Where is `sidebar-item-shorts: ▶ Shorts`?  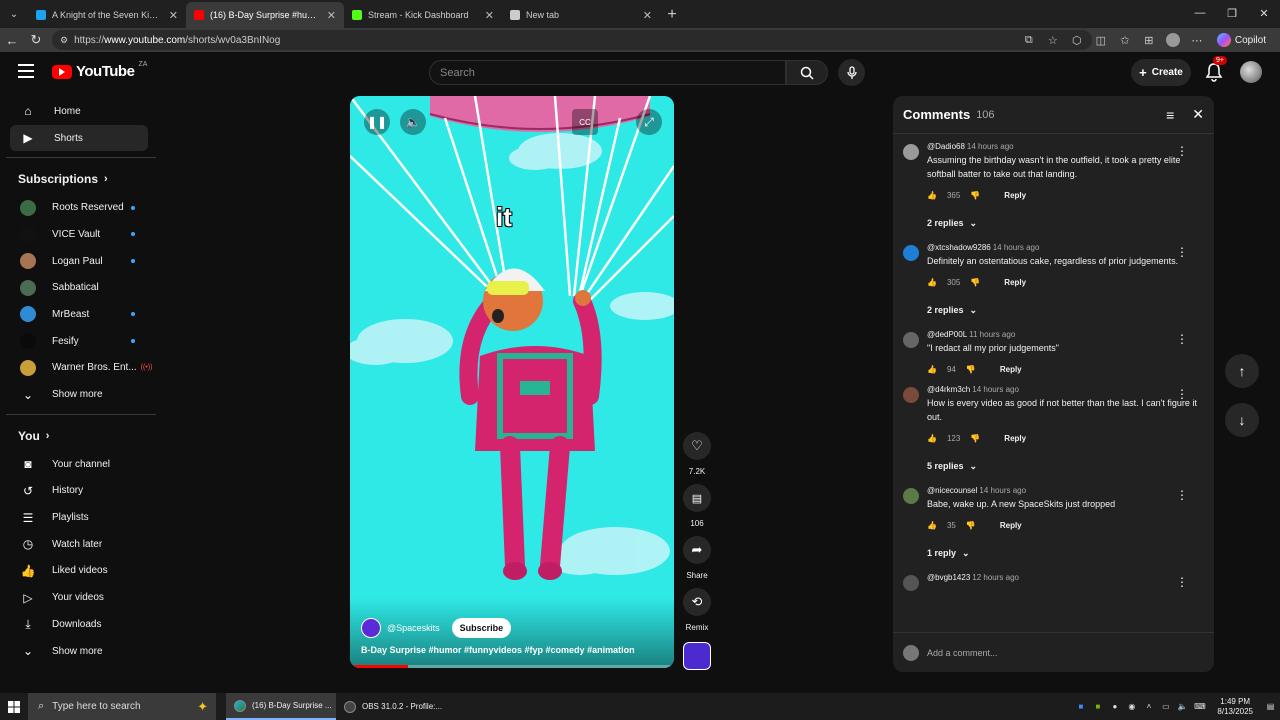
sidebar-item-shorts: ▶ Shorts is located at coordinates (79, 138).